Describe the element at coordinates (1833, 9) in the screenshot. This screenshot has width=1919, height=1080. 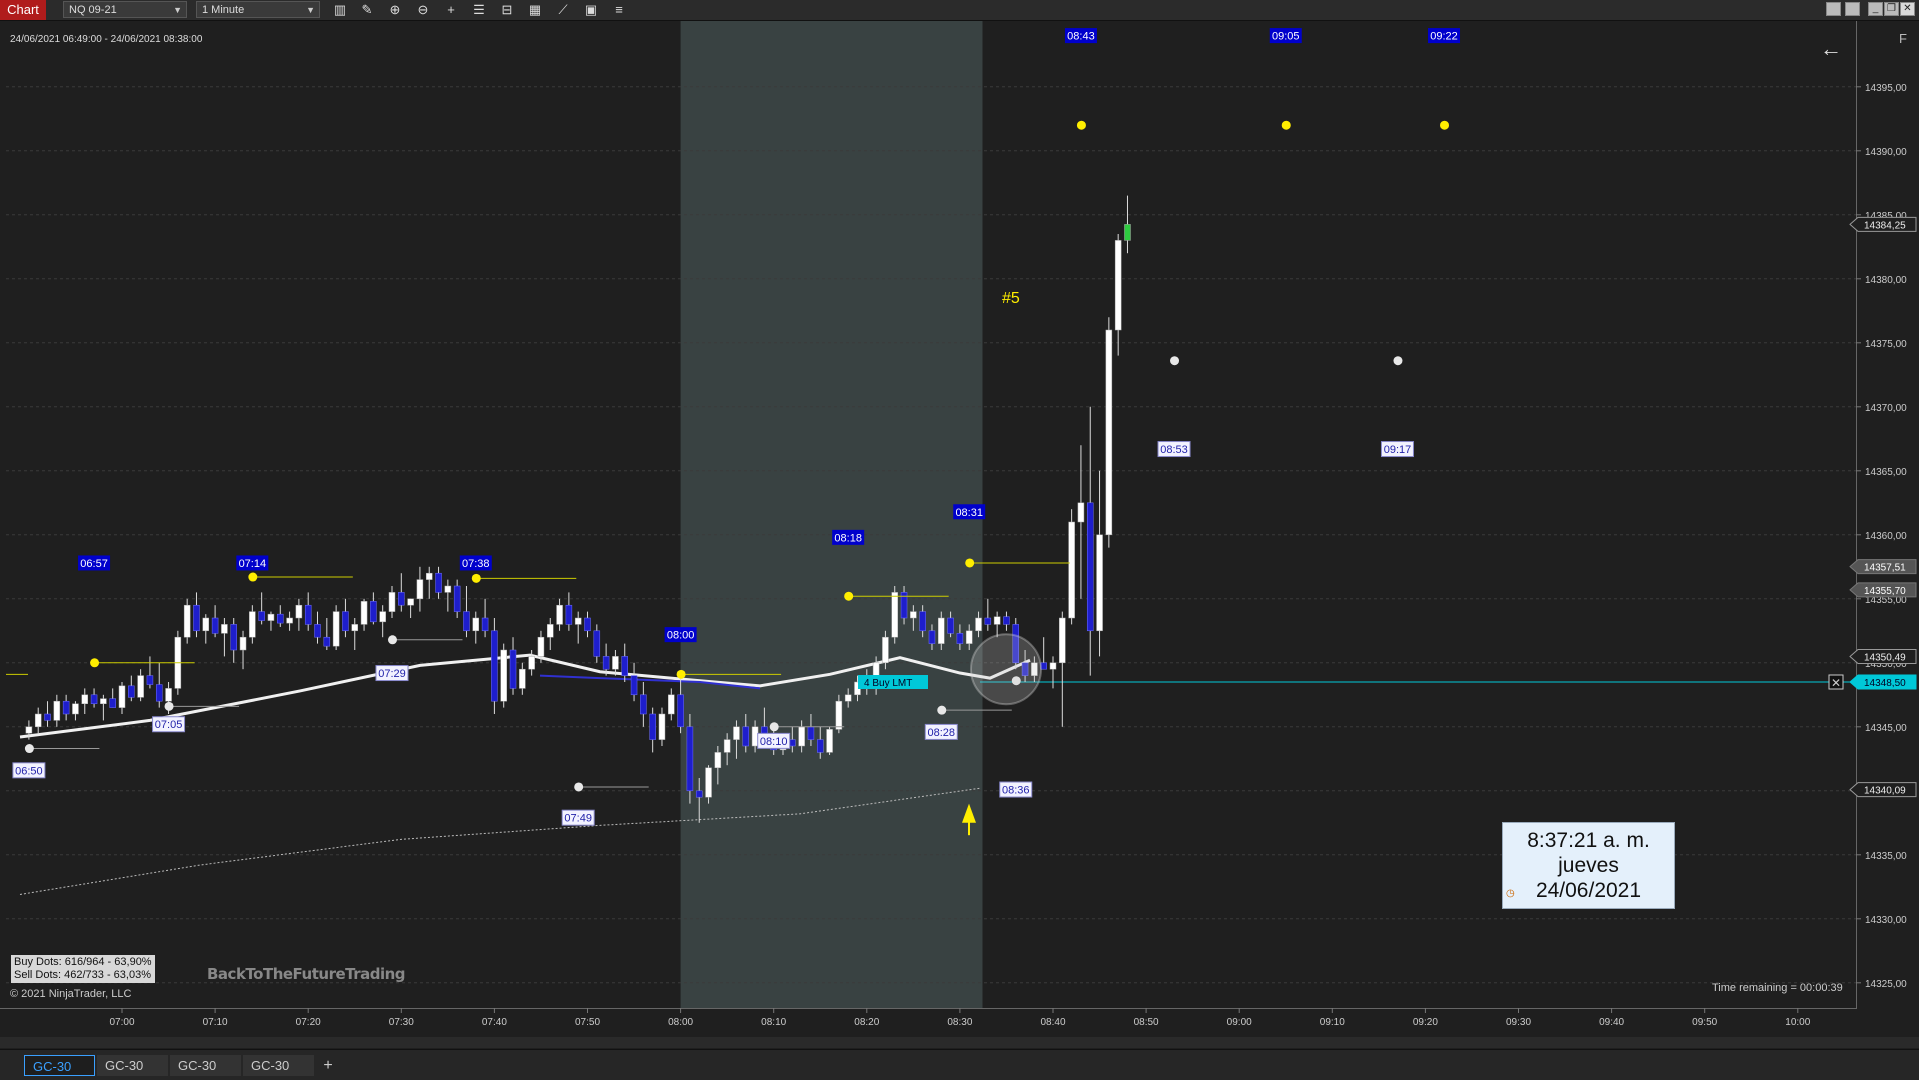
I see `tile-button` at that location.